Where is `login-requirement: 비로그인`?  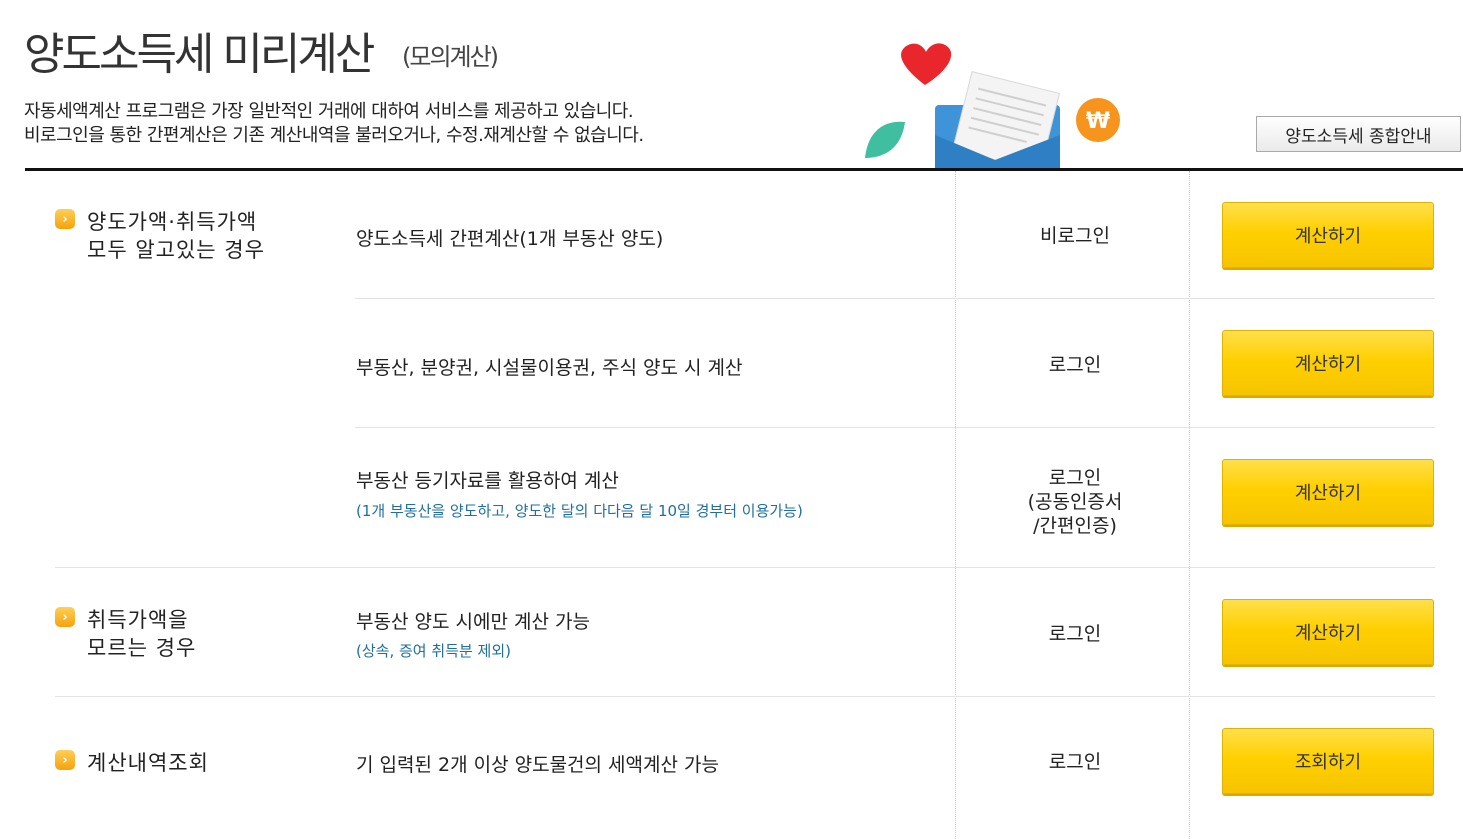
login-requirement: 비로그인 is located at coordinates (1075, 236).